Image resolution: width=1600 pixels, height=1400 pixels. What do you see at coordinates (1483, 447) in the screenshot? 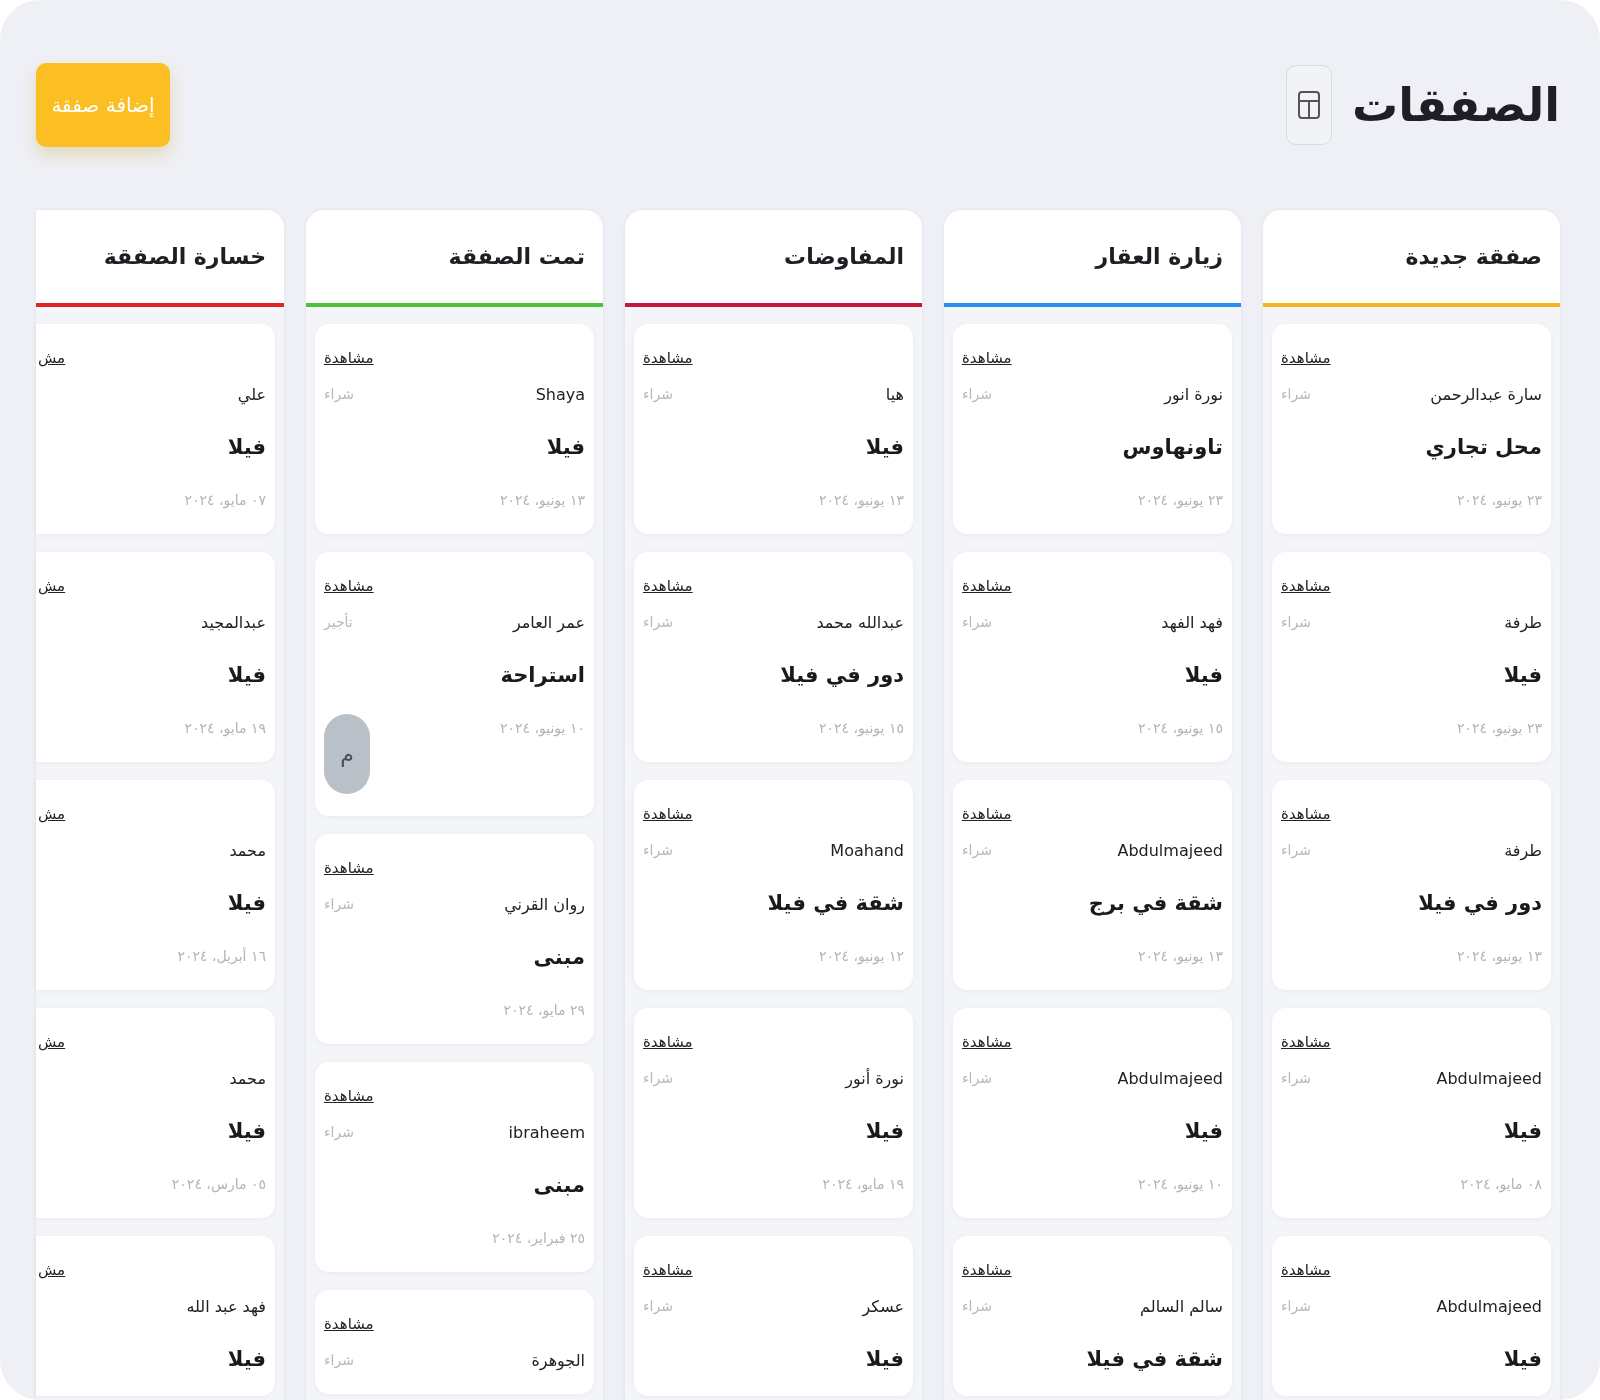
I see `property-type: محل تجاري` at bounding box center [1483, 447].